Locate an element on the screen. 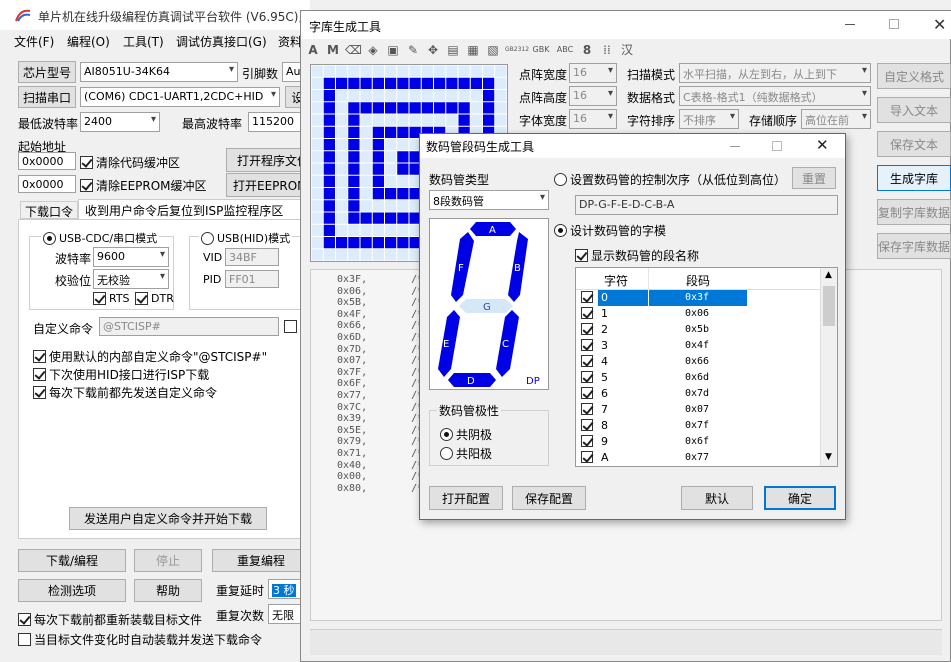 The image size is (951, 662). dot-height-select: 16 ▾ is located at coordinates (593, 96).